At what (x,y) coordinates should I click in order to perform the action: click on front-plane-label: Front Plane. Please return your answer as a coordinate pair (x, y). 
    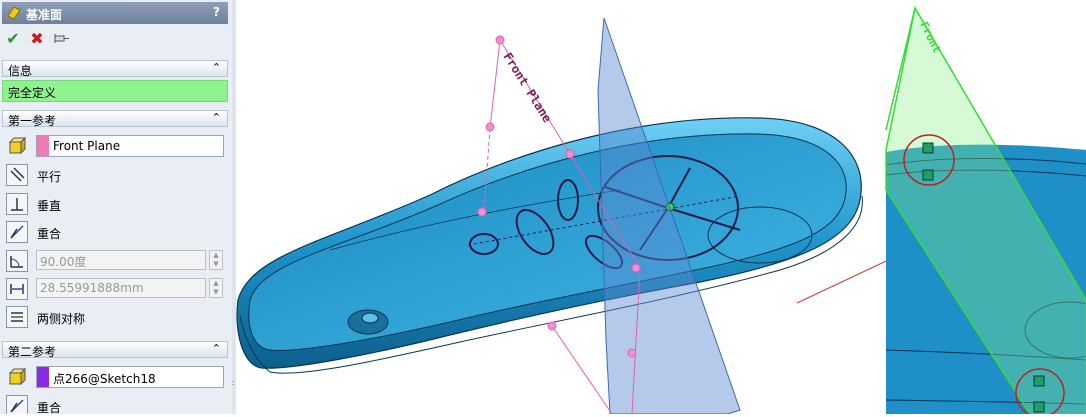
    Looking at the image, I should click on (527, 87).